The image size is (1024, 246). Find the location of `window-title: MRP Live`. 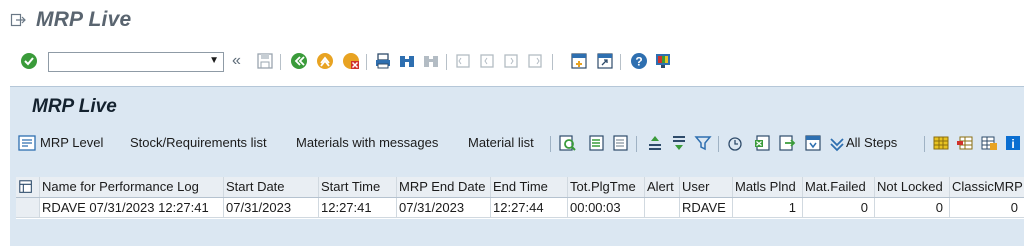

window-title: MRP Live is located at coordinates (84, 19).